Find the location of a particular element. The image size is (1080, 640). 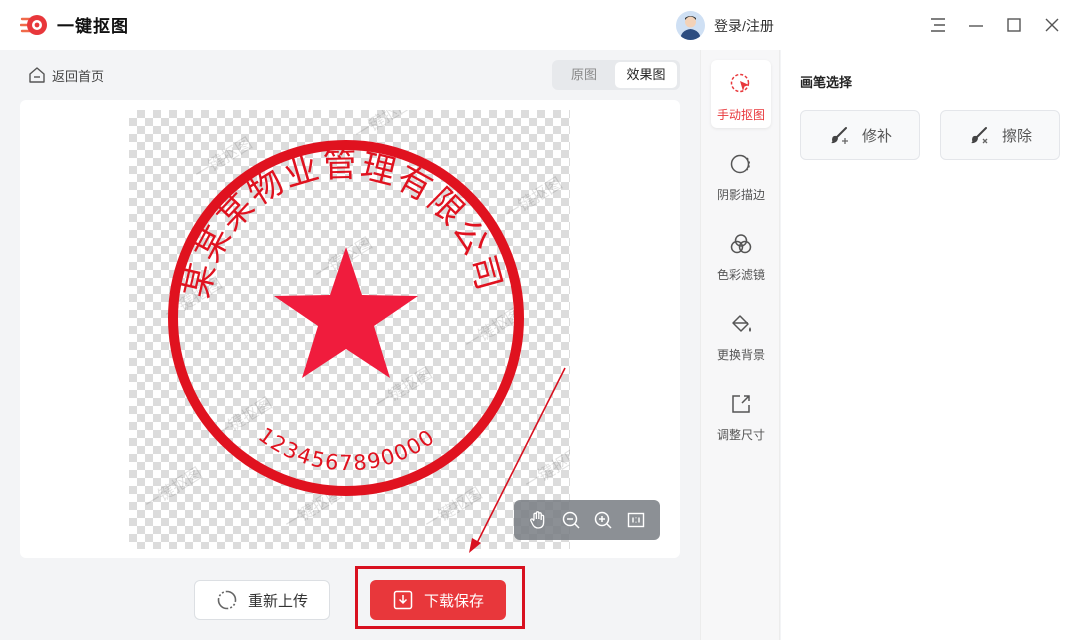

app-logo-icon is located at coordinates (33, 25).